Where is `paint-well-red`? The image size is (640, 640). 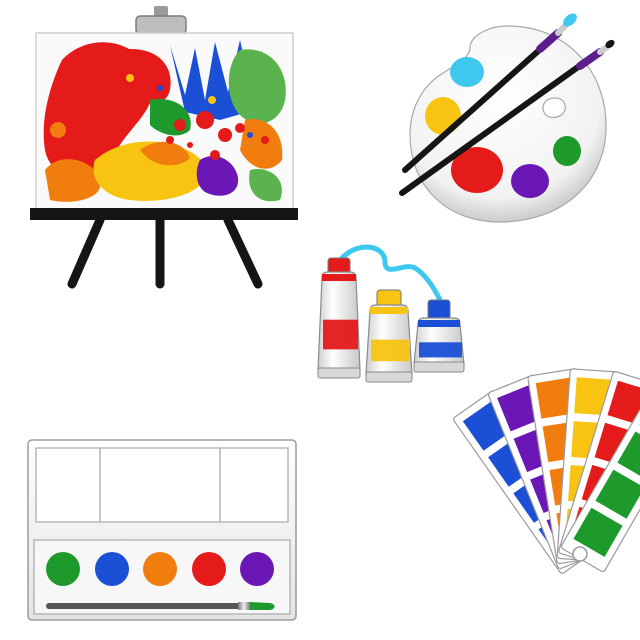 paint-well-red is located at coordinates (209, 569).